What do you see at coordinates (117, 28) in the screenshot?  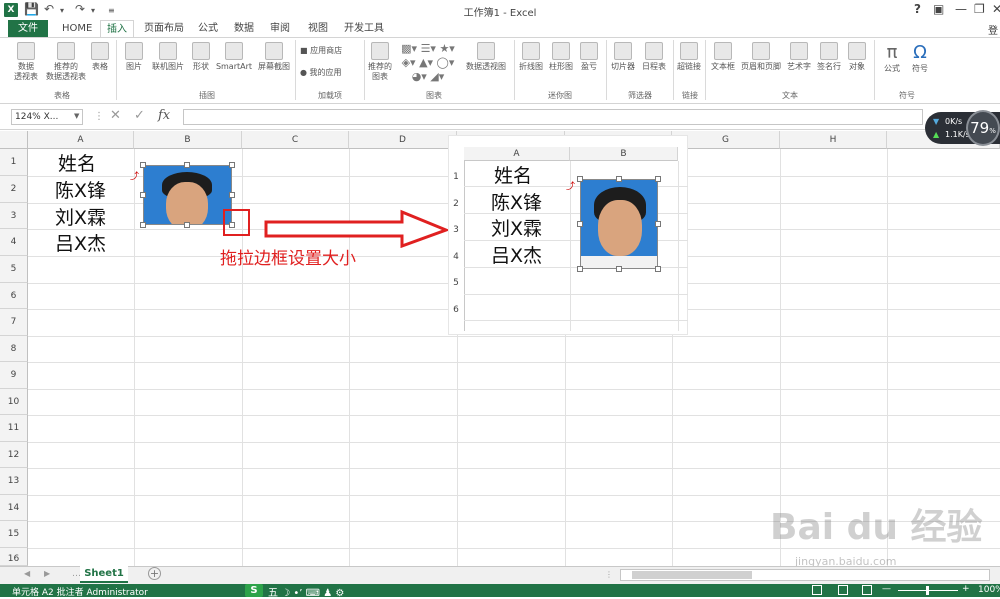 I see `tab-insert: 插入` at bounding box center [117, 28].